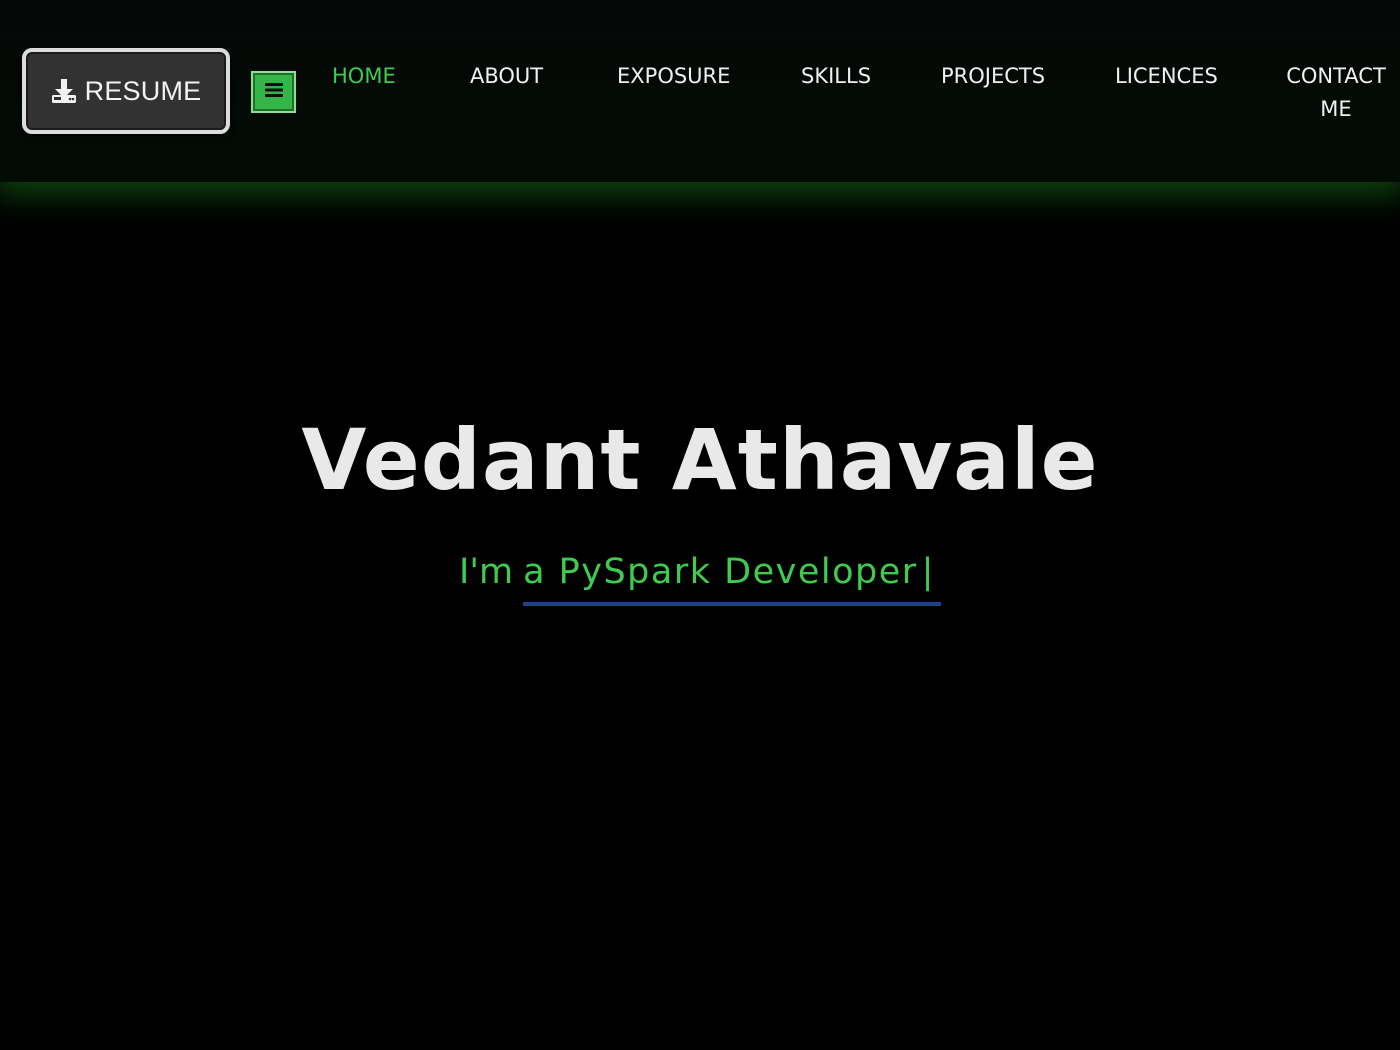 The height and width of the screenshot is (1050, 1400). Describe the element at coordinates (506, 76) in the screenshot. I see `nav-item-about: ABOUT` at that location.